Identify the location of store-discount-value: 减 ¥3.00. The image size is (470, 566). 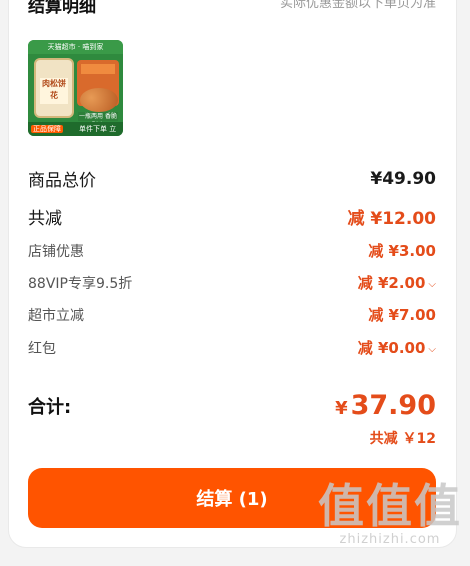
(402, 251).